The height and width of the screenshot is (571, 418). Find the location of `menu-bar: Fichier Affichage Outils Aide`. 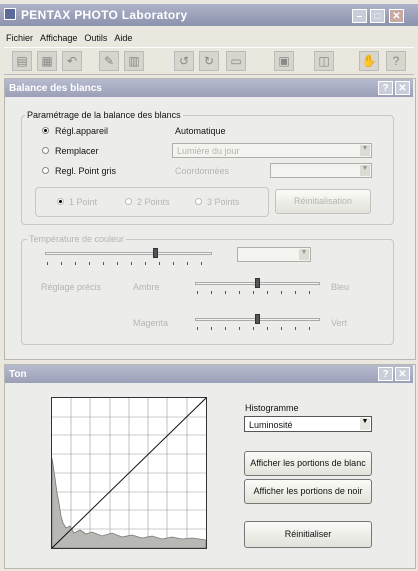

menu-bar: Fichier Affichage Outils Aide is located at coordinates (72, 38).